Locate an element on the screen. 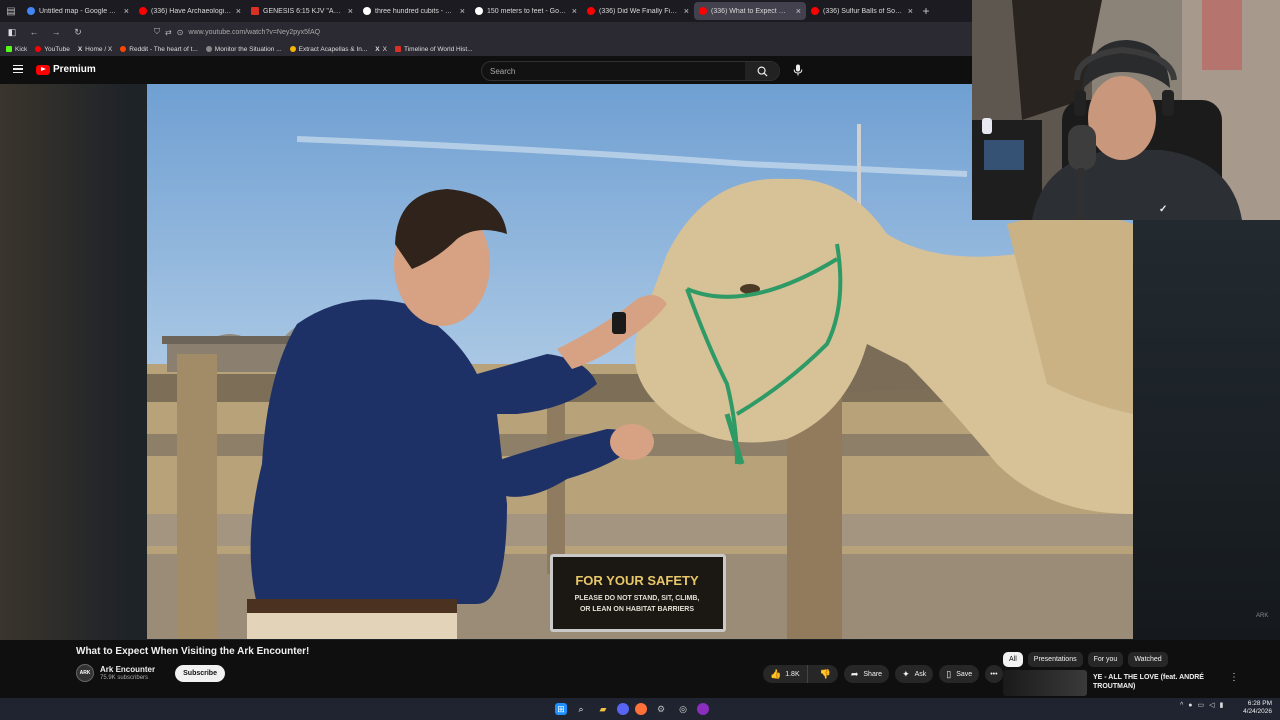 Image resolution: width=1280 pixels, height=720 pixels. ask-label: Ask is located at coordinates (920, 674).